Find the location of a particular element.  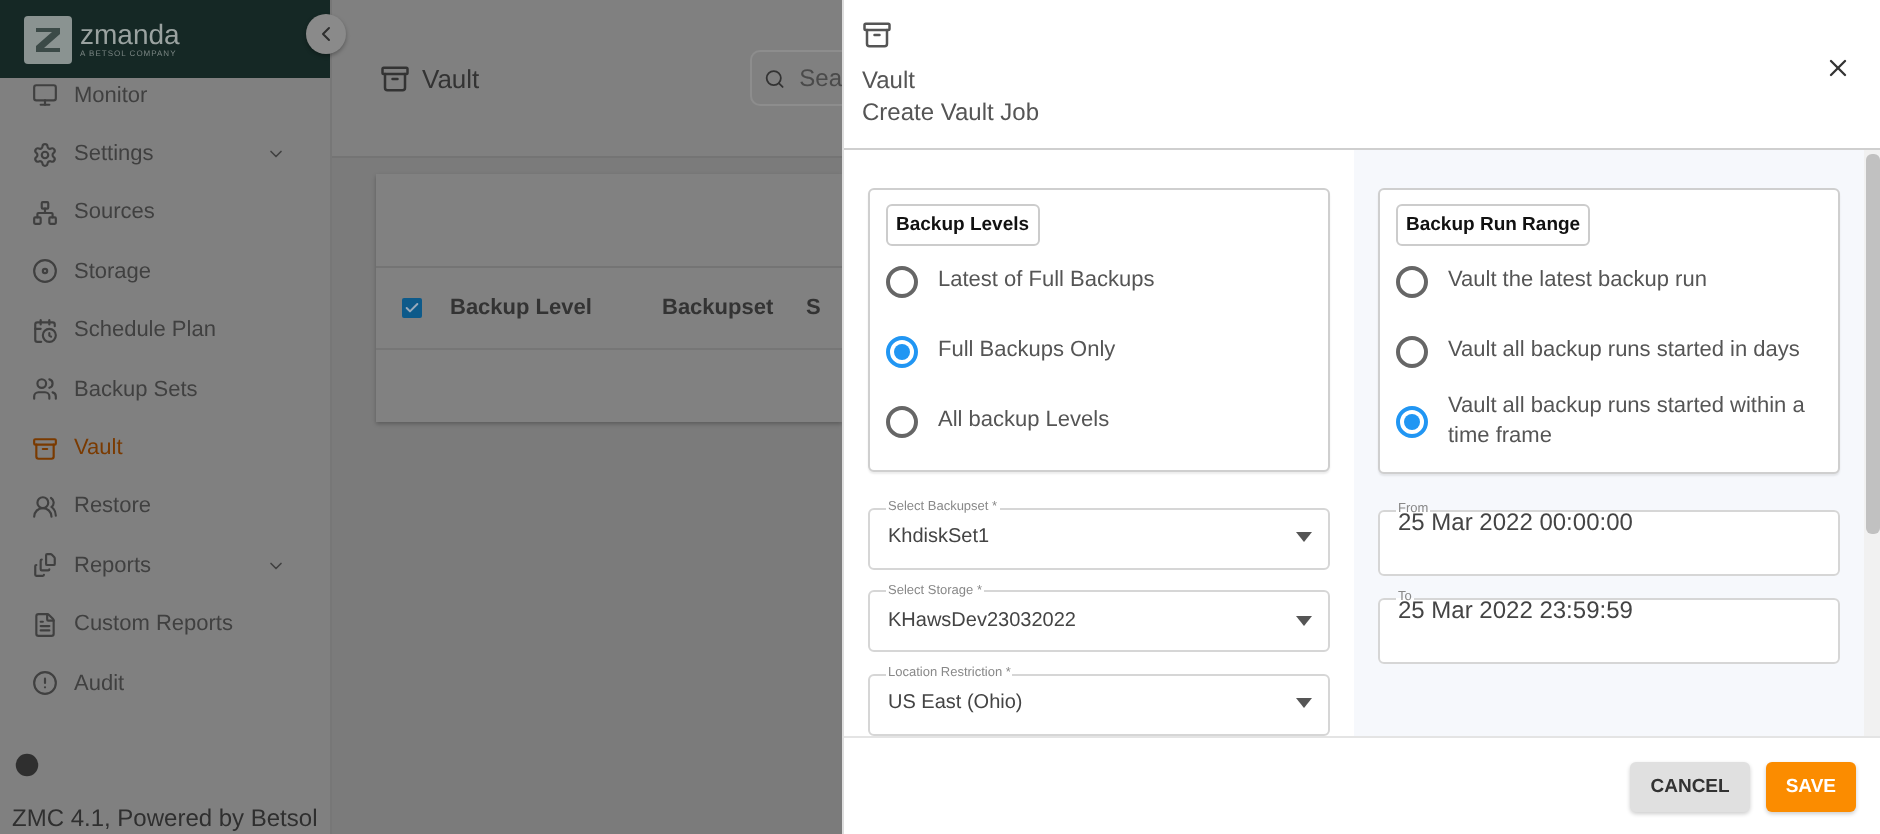

drawer-section: Vault is located at coordinates (1343, 80).